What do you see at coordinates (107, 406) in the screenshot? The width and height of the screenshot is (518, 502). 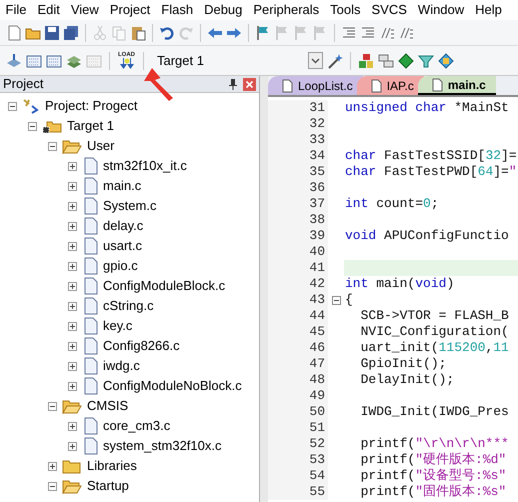 I see `tree-item: CMSIS` at bounding box center [107, 406].